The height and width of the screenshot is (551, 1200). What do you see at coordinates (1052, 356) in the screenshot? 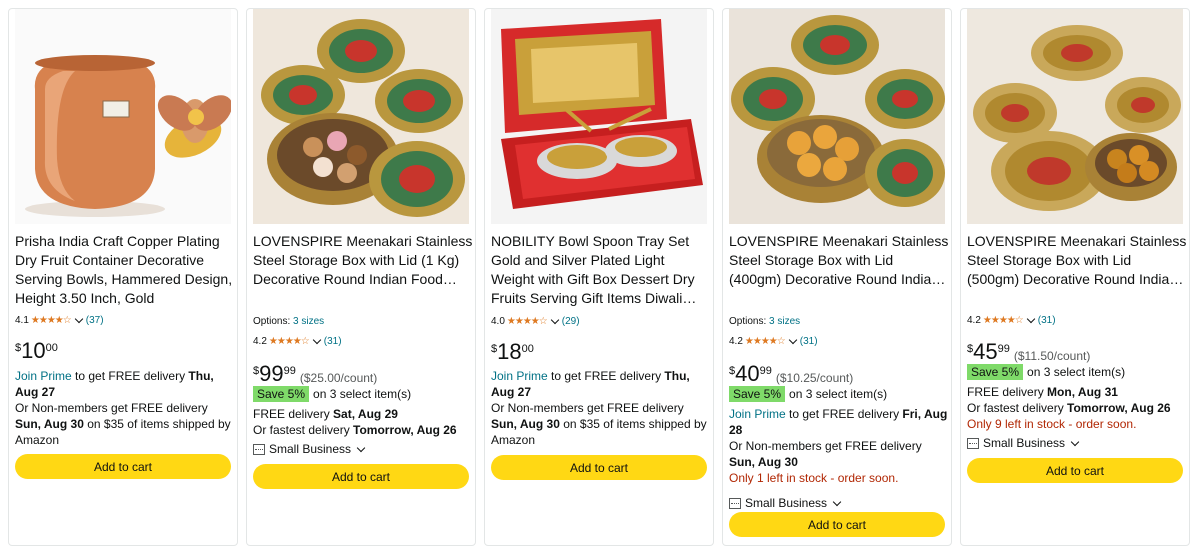
I see `unit-price: ($11.50/count)` at bounding box center [1052, 356].